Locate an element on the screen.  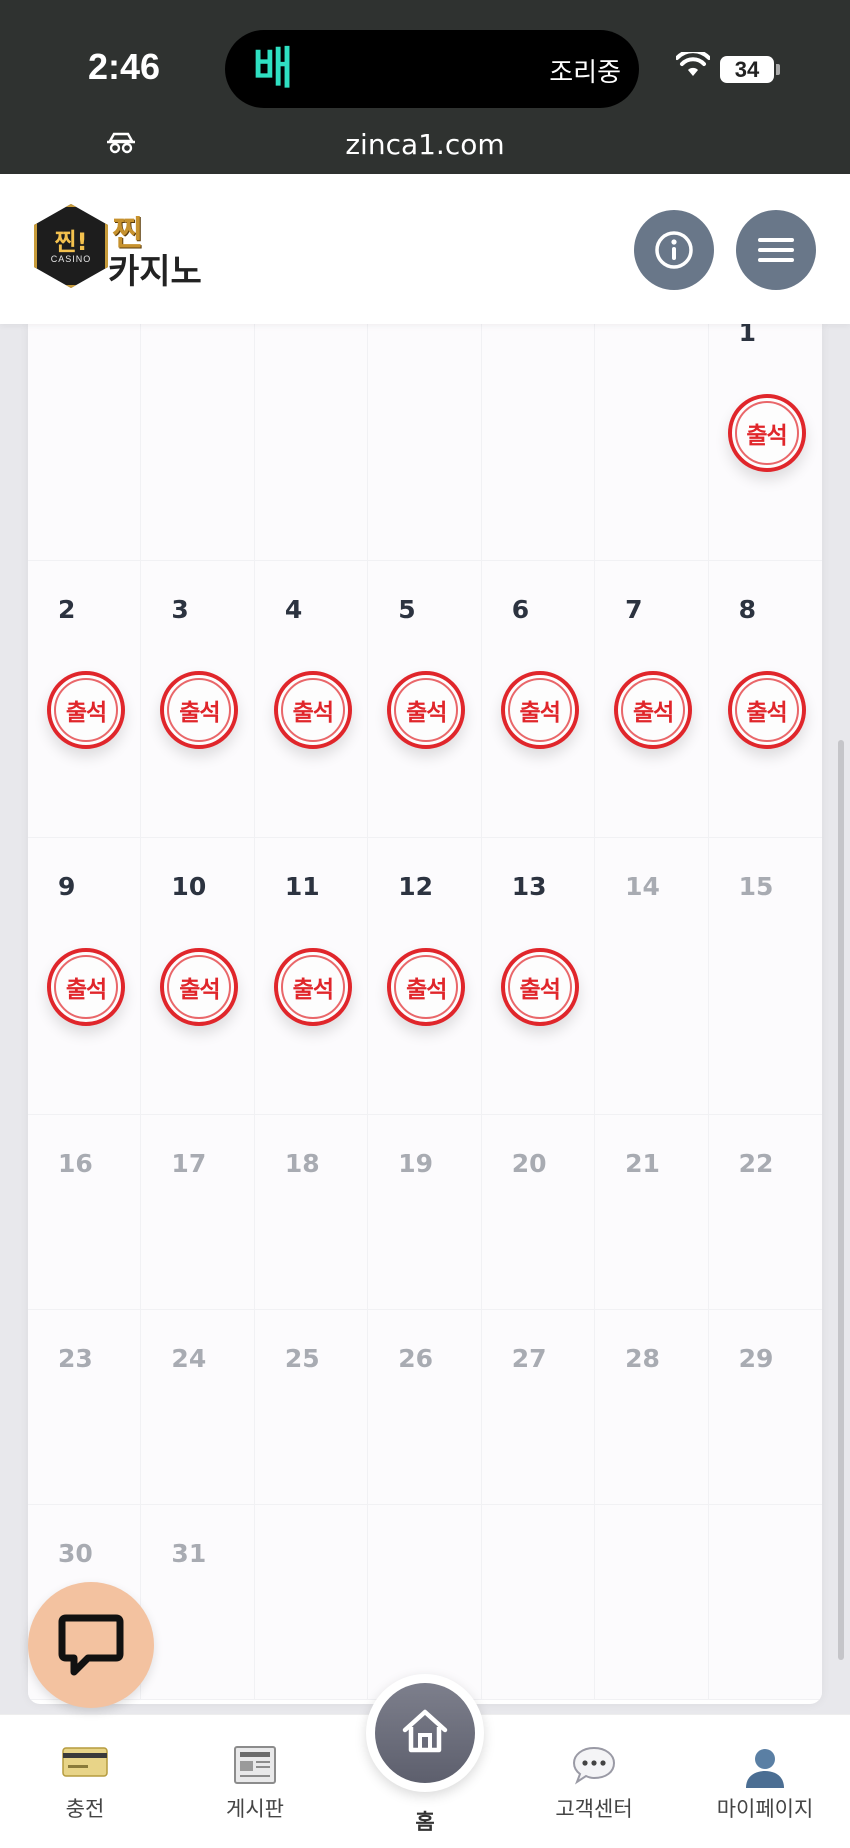
day-number: 11 is located at coordinates (302, 886).